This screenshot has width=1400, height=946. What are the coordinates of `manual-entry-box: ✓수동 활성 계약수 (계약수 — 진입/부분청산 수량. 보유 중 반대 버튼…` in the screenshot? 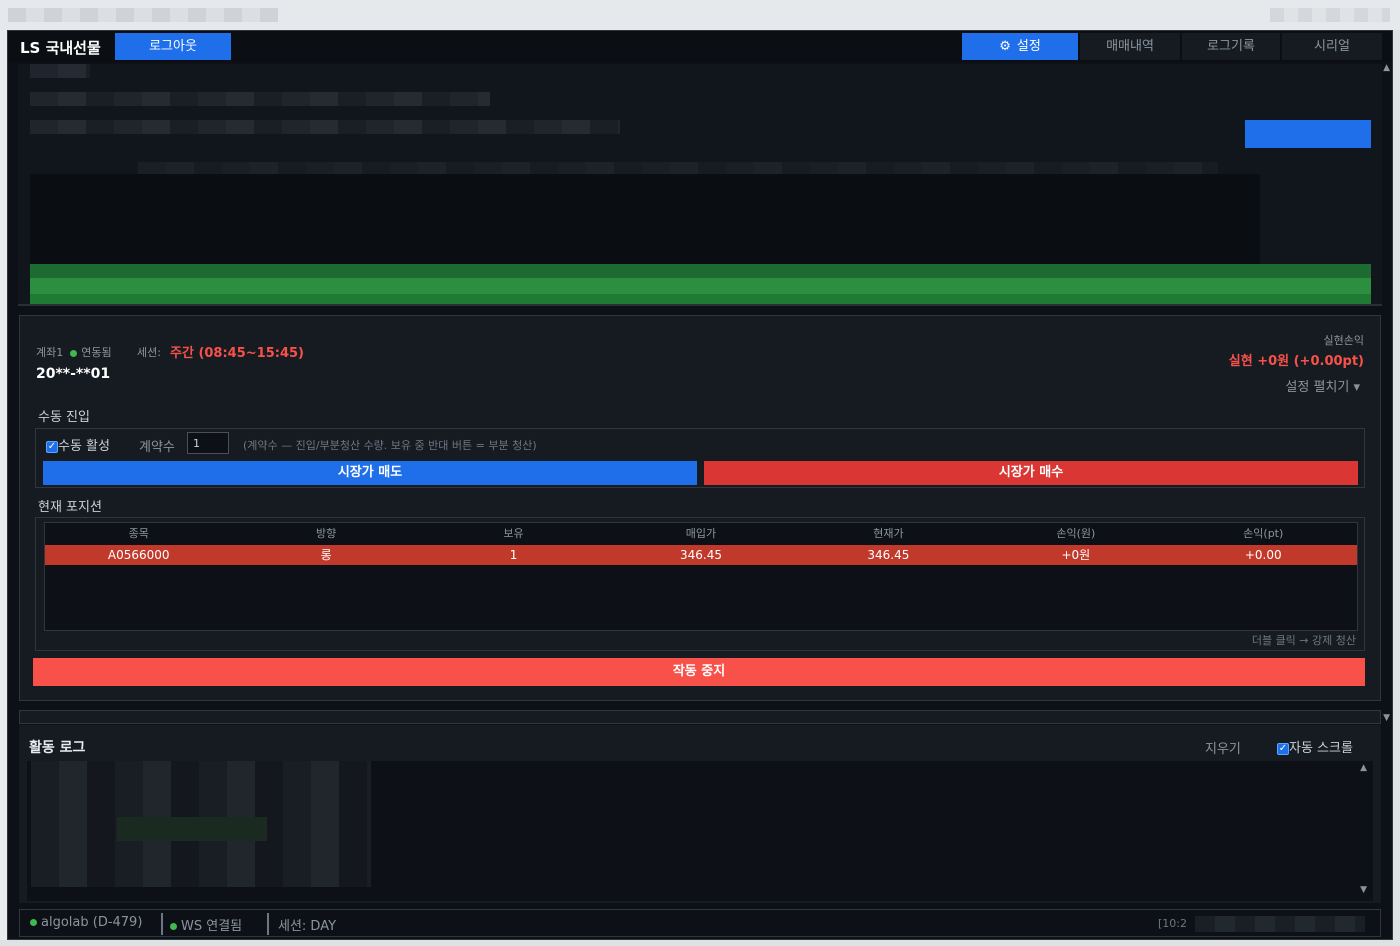 It's located at (700, 458).